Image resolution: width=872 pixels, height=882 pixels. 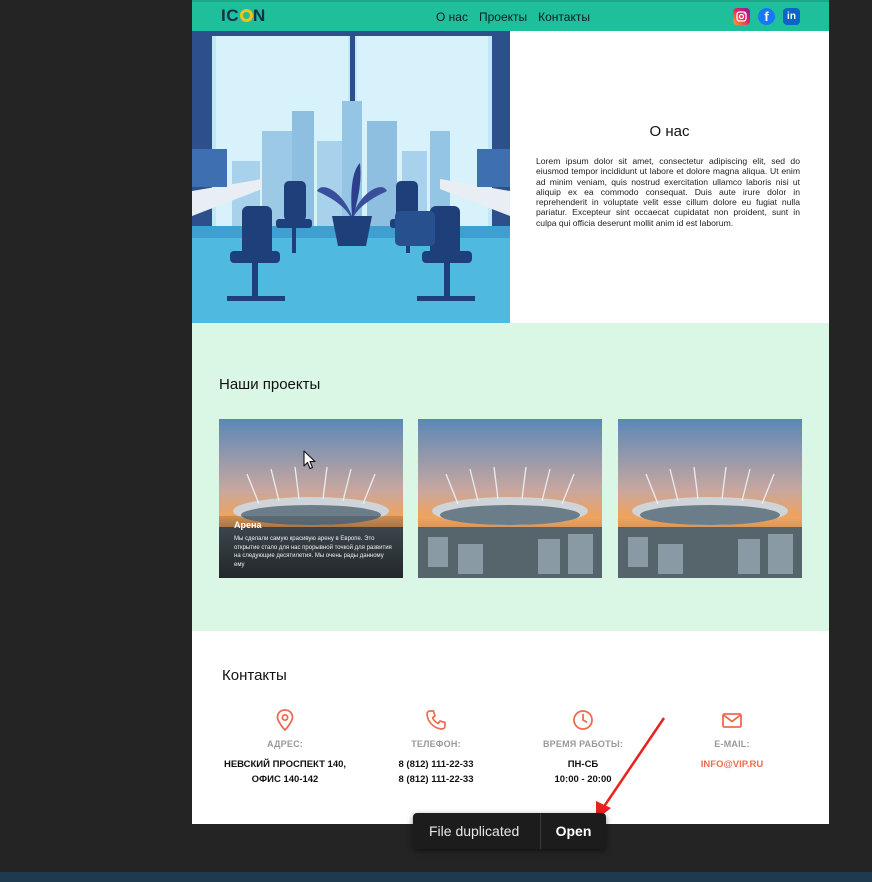 What do you see at coordinates (732, 722) in the screenshot?
I see `mail-icon` at bounding box center [732, 722].